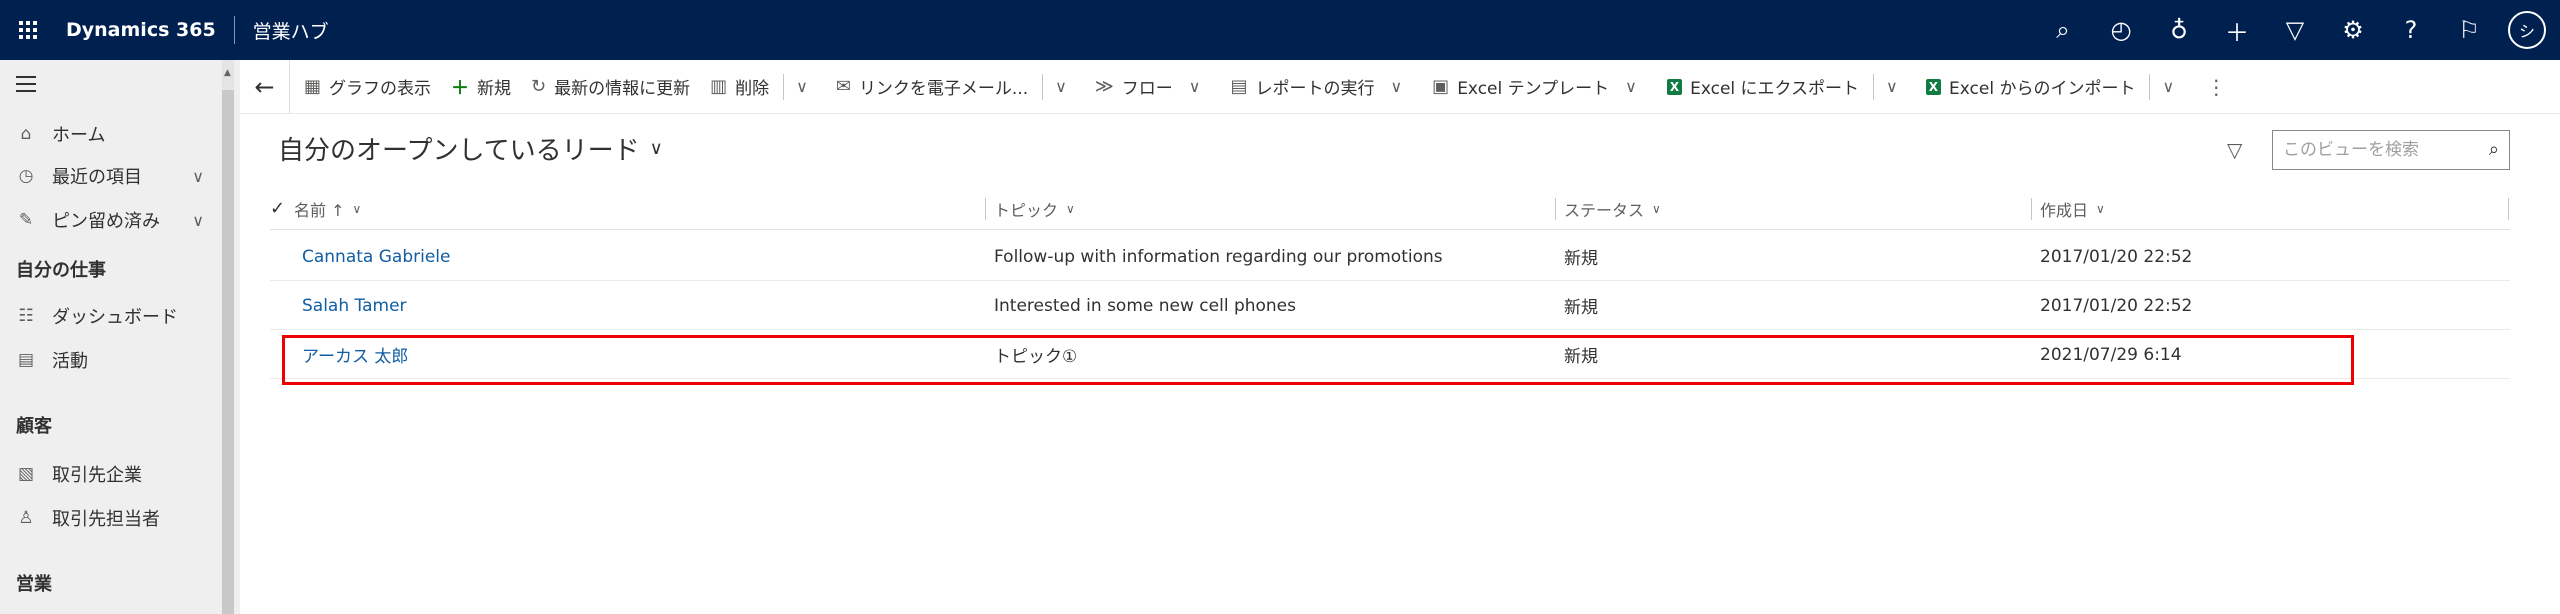 The height and width of the screenshot is (614, 2560). What do you see at coordinates (228, 352) in the screenshot?
I see `scroll-thumb` at bounding box center [228, 352].